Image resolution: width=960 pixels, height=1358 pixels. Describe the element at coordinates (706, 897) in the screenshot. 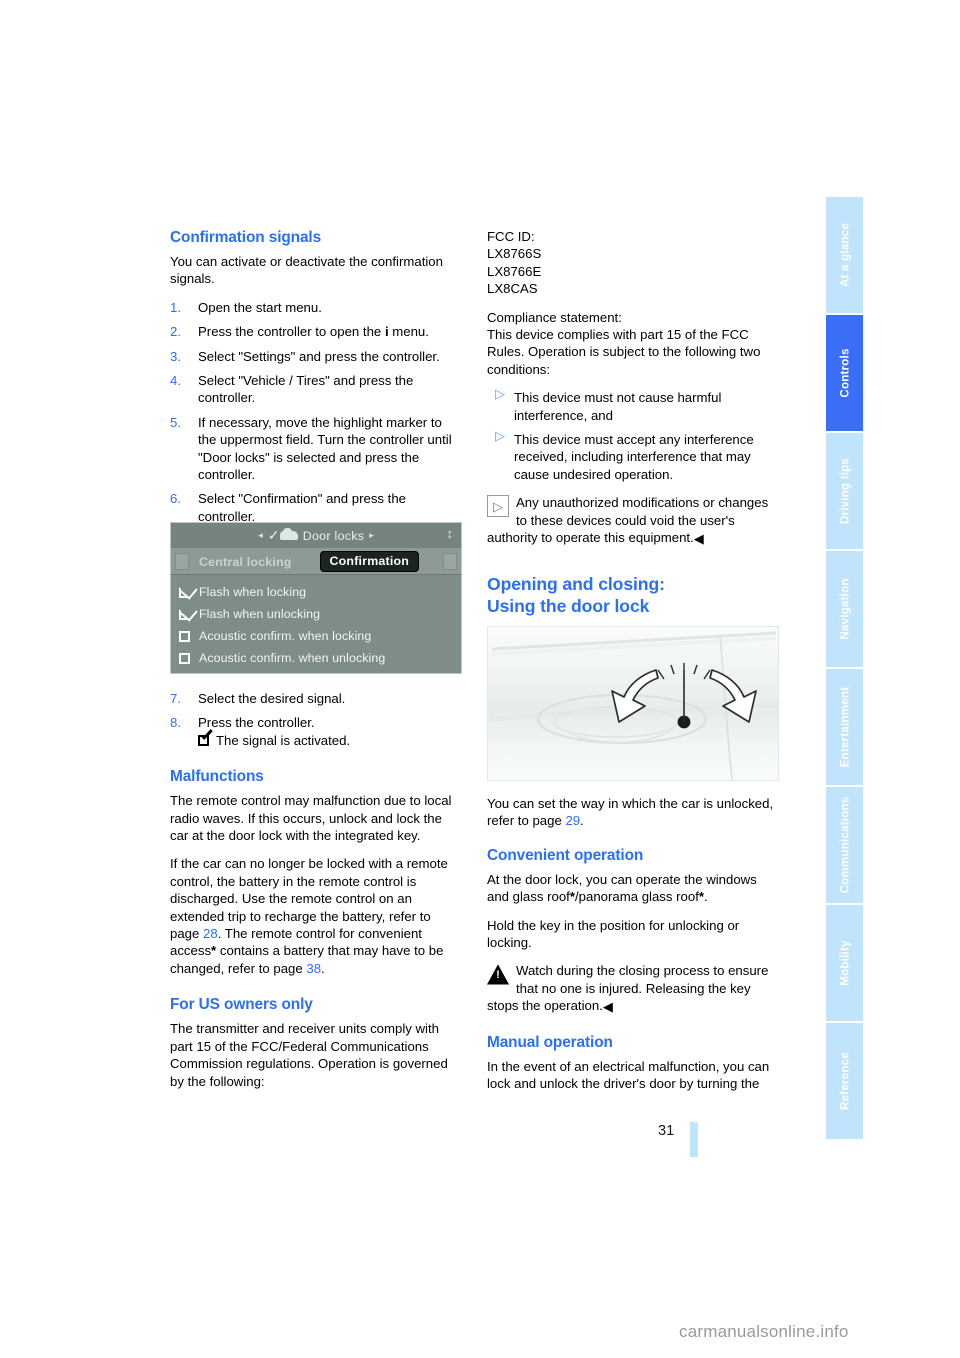

I see `convenient-text-c: .` at that location.